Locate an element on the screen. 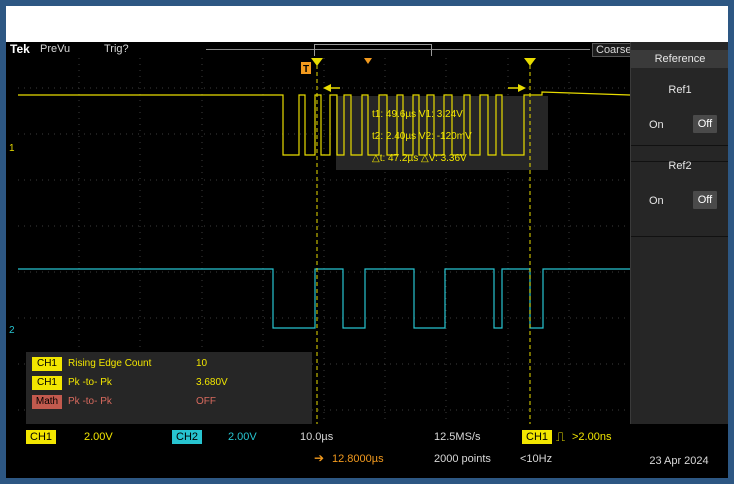 This screenshot has height=484, width=734. measurement-value: OFF is located at coordinates (206, 401).